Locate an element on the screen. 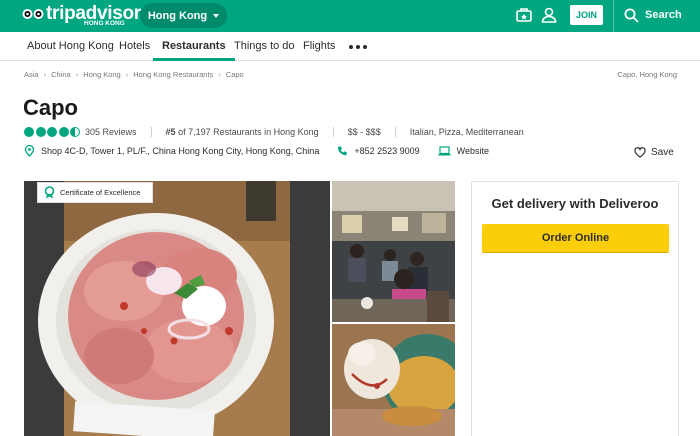  save-button: Save is located at coordinates (654, 152).